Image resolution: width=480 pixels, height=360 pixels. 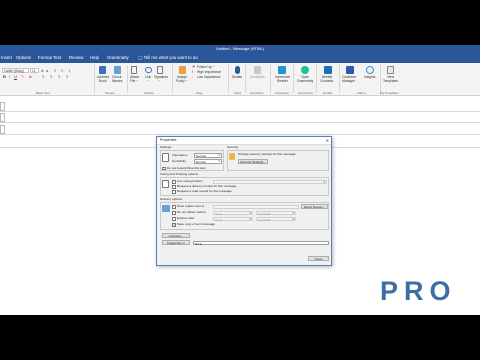 What do you see at coordinates (62, 70) in the screenshot?
I see `numbering-icon: ≡` at bounding box center [62, 70].